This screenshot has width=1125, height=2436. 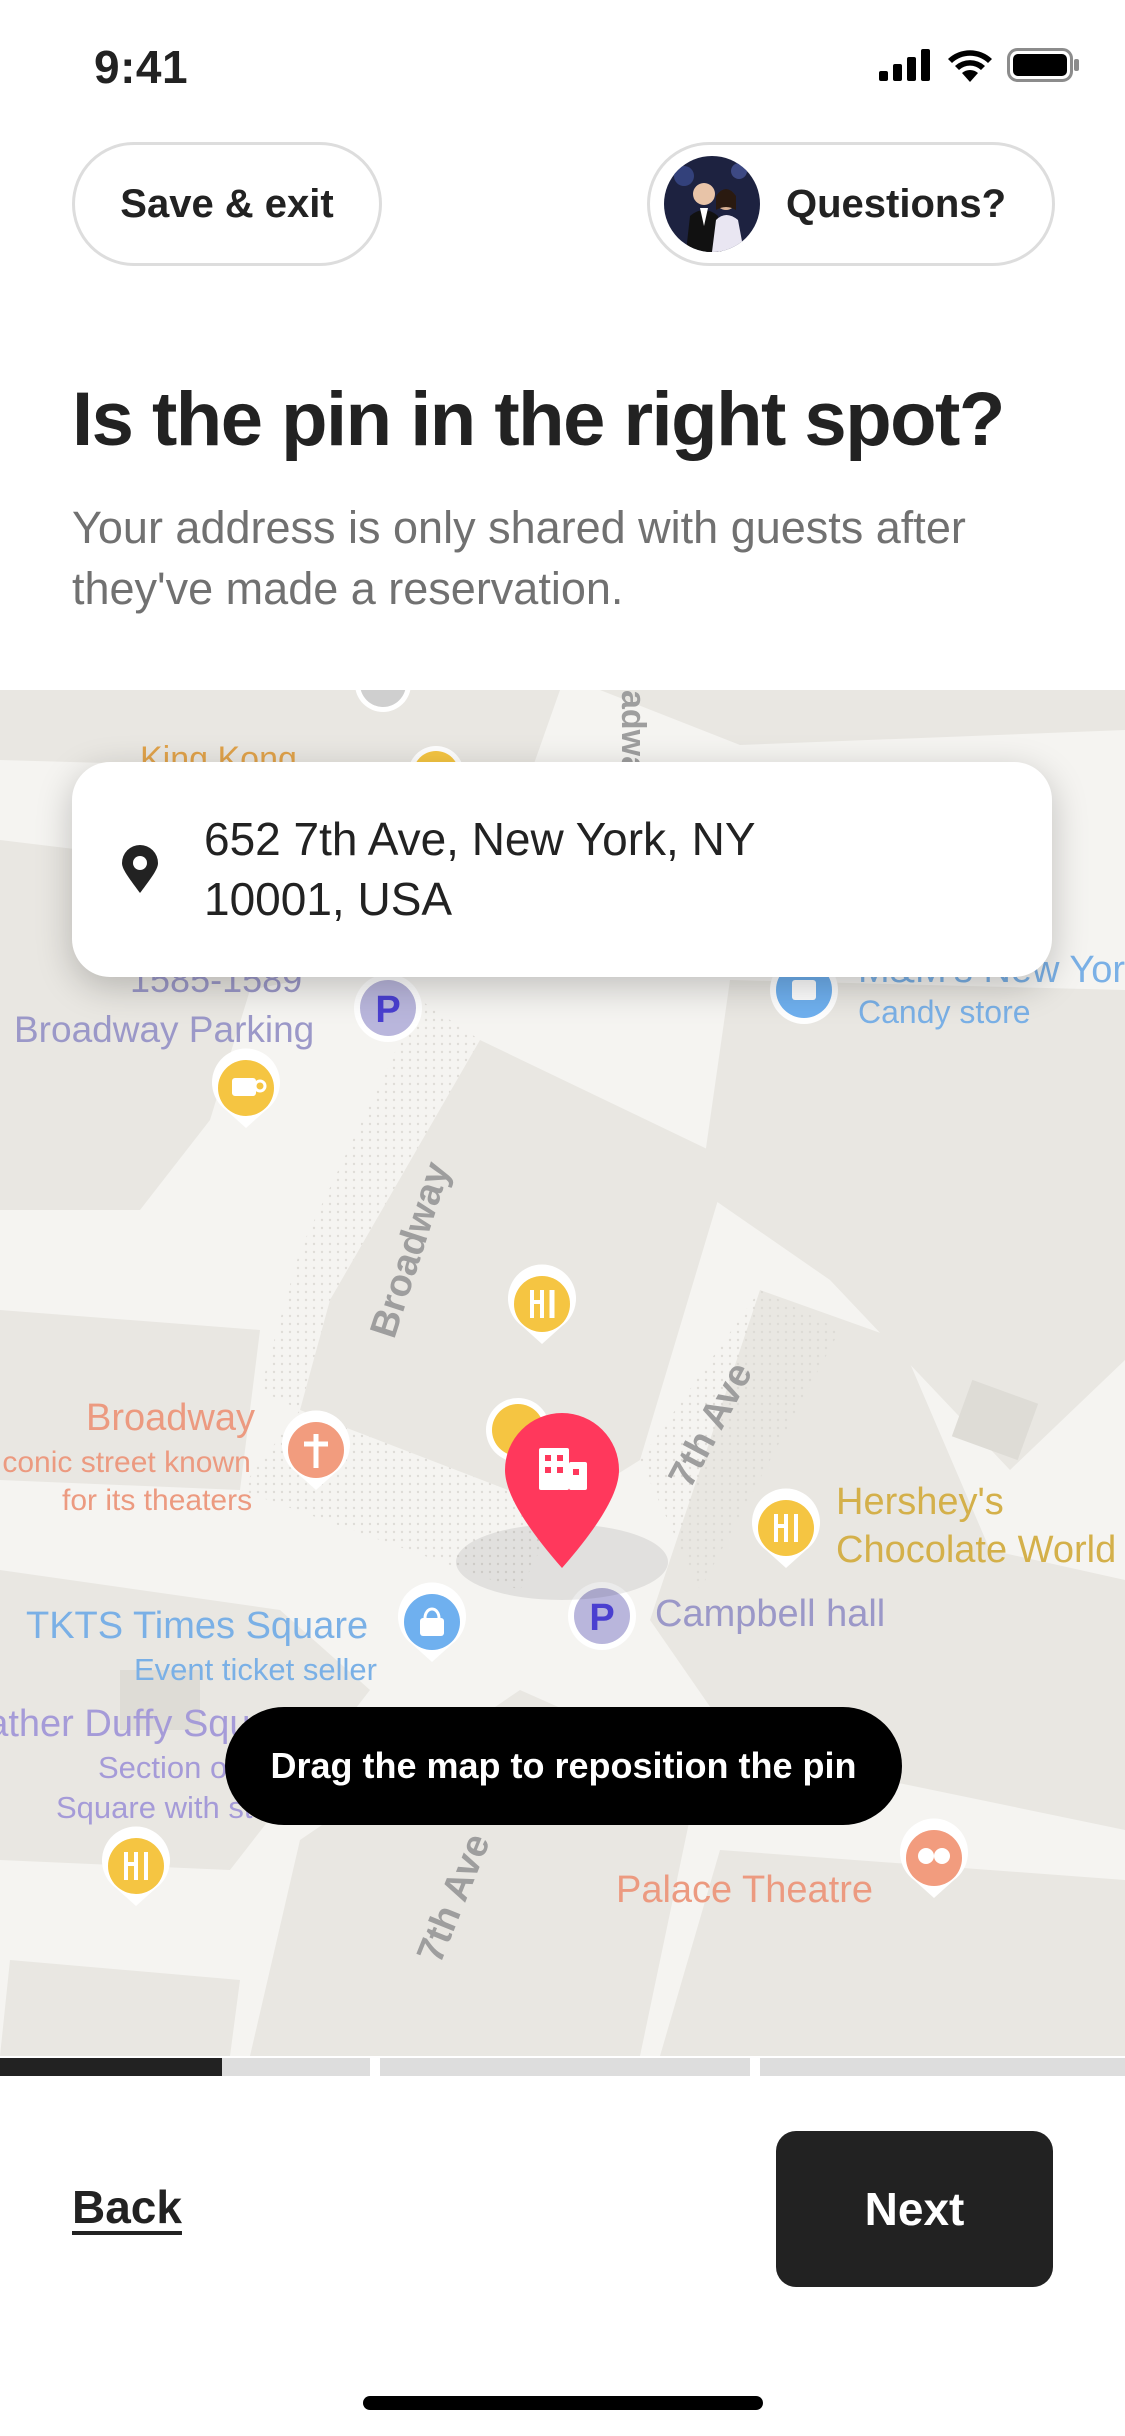 I want to click on poi-label-campbell: Campbell hall, so click(x=770, y=1614).